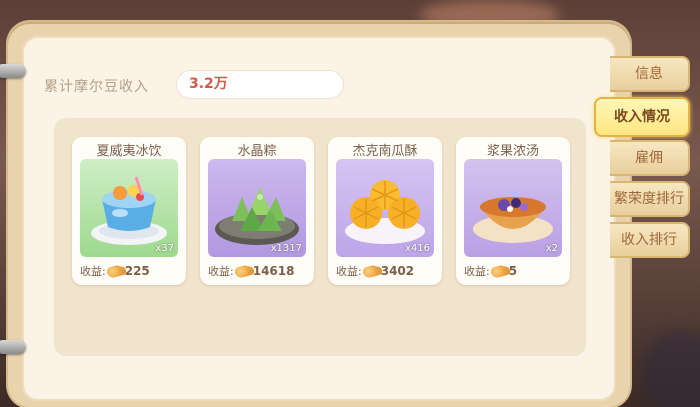  What do you see at coordinates (650, 74) in the screenshot?
I see `tab-info: 信息` at bounding box center [650, 74].